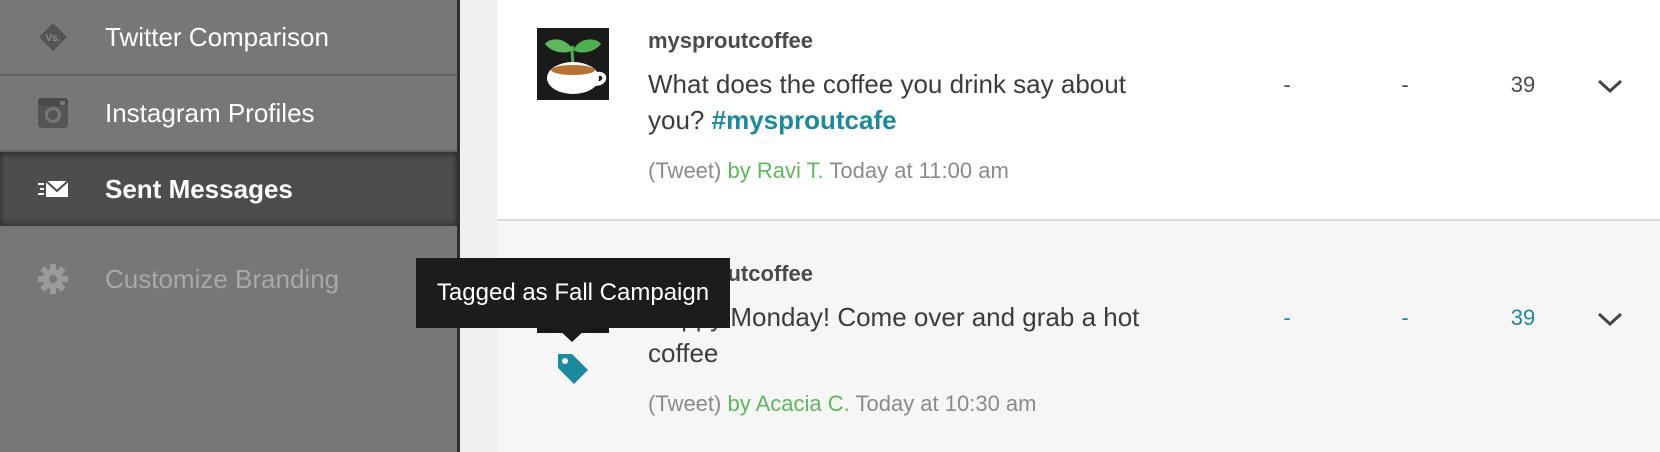 This screenshot has height=452, width=1660. I want to click on gear-icon, so click(53, 279).